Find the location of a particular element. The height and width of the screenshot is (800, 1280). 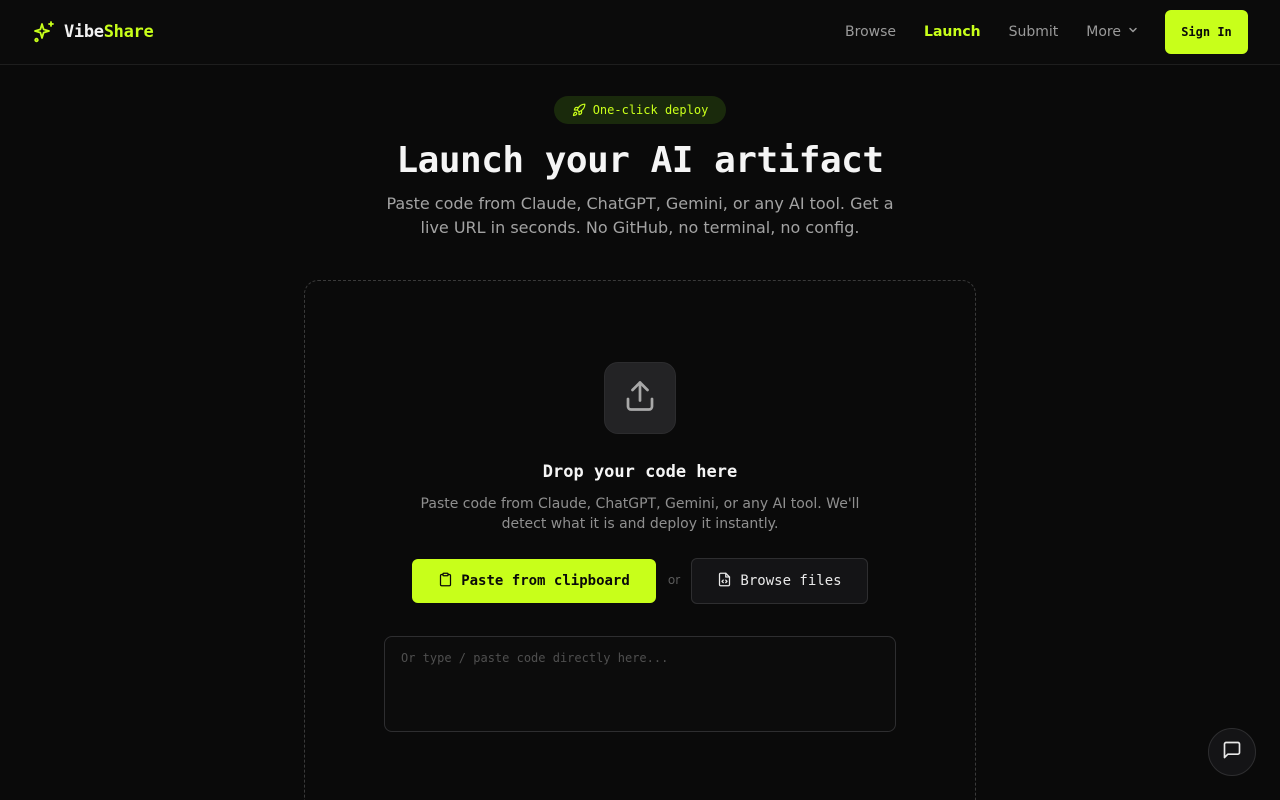

paste-button-label: Paste from clipboard is located at coordinates (545, 581).